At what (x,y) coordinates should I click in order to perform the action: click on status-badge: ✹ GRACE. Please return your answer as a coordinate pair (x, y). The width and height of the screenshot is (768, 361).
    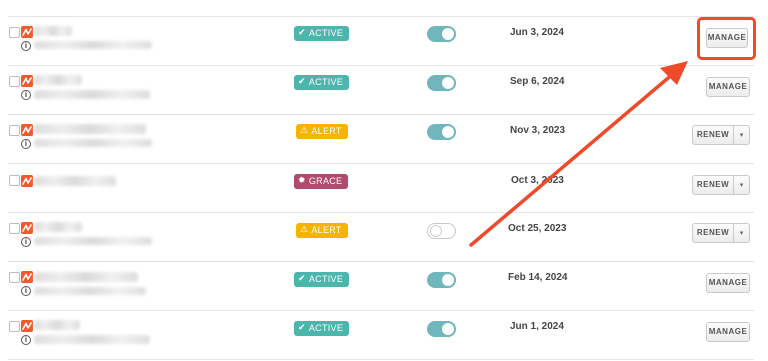
    Looking at the image, I should click on (321, 181).